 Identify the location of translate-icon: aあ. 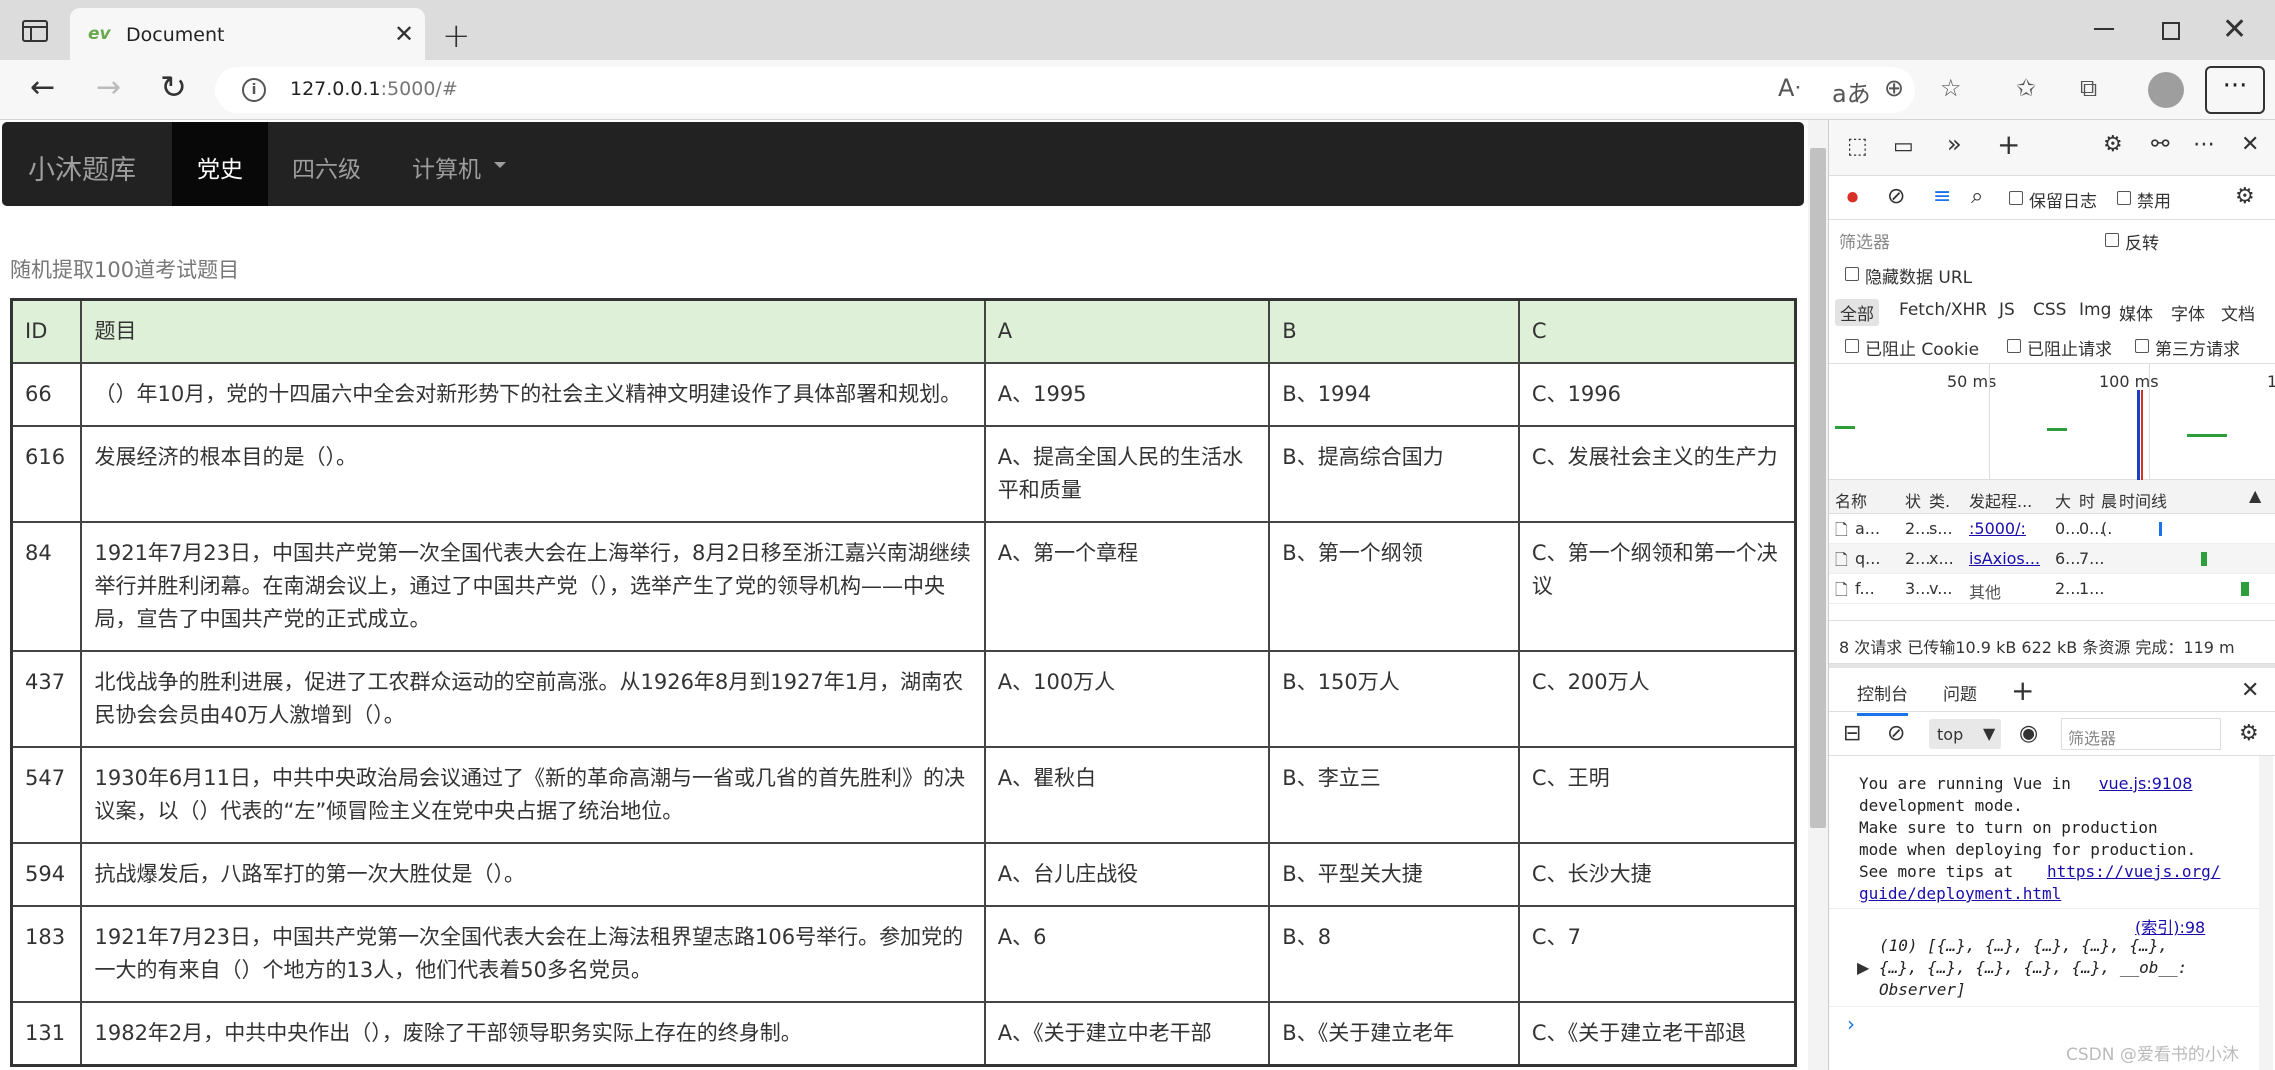
(1851, 91).